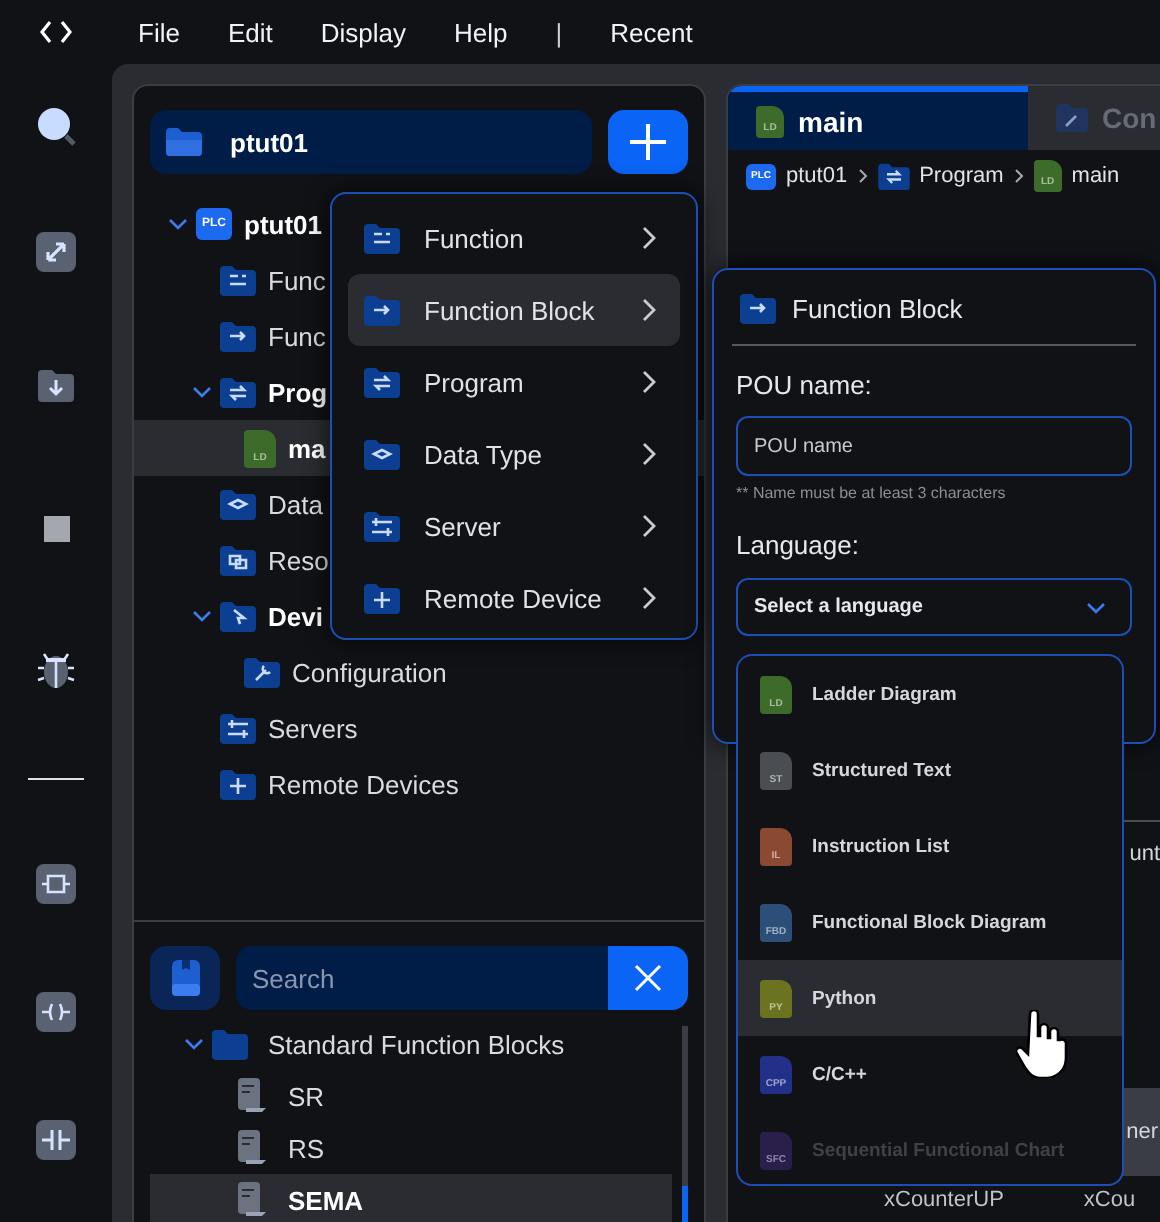 This screenshot has width=1160, height=1222. I want to click on hint-text: ** Name must be at least 3 characters, so click(872, 493).